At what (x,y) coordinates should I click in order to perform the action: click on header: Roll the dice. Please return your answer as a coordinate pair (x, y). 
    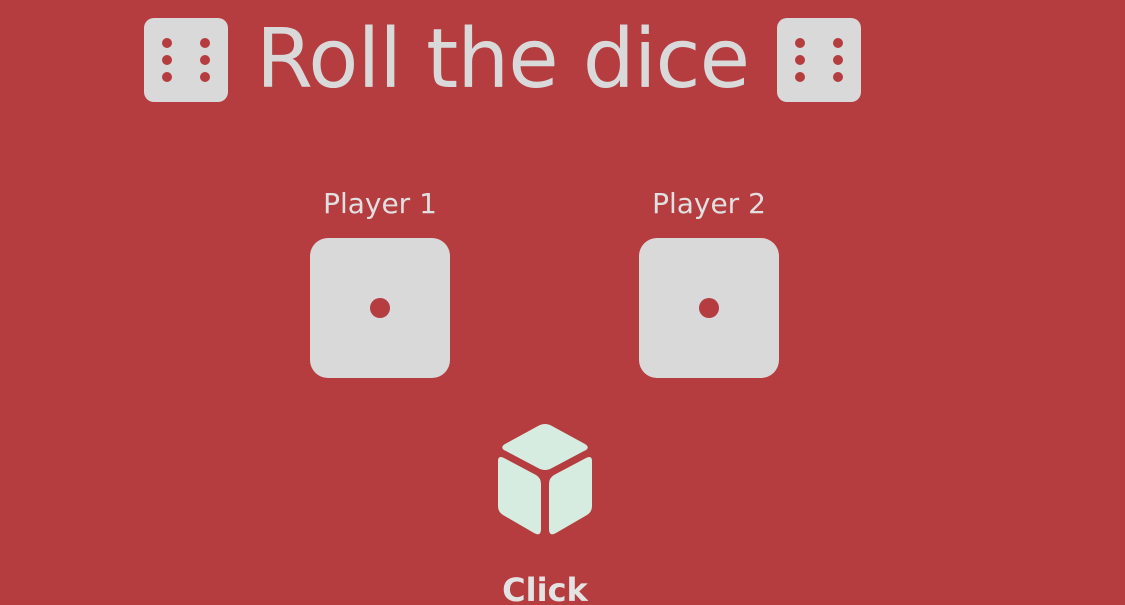
    Looking at the image, I should click on (503, 60).